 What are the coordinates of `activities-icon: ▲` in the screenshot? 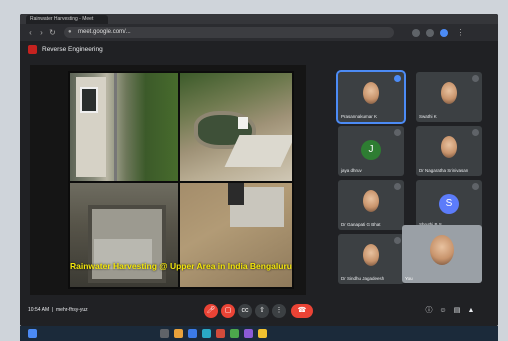 It's located at (471, 311).